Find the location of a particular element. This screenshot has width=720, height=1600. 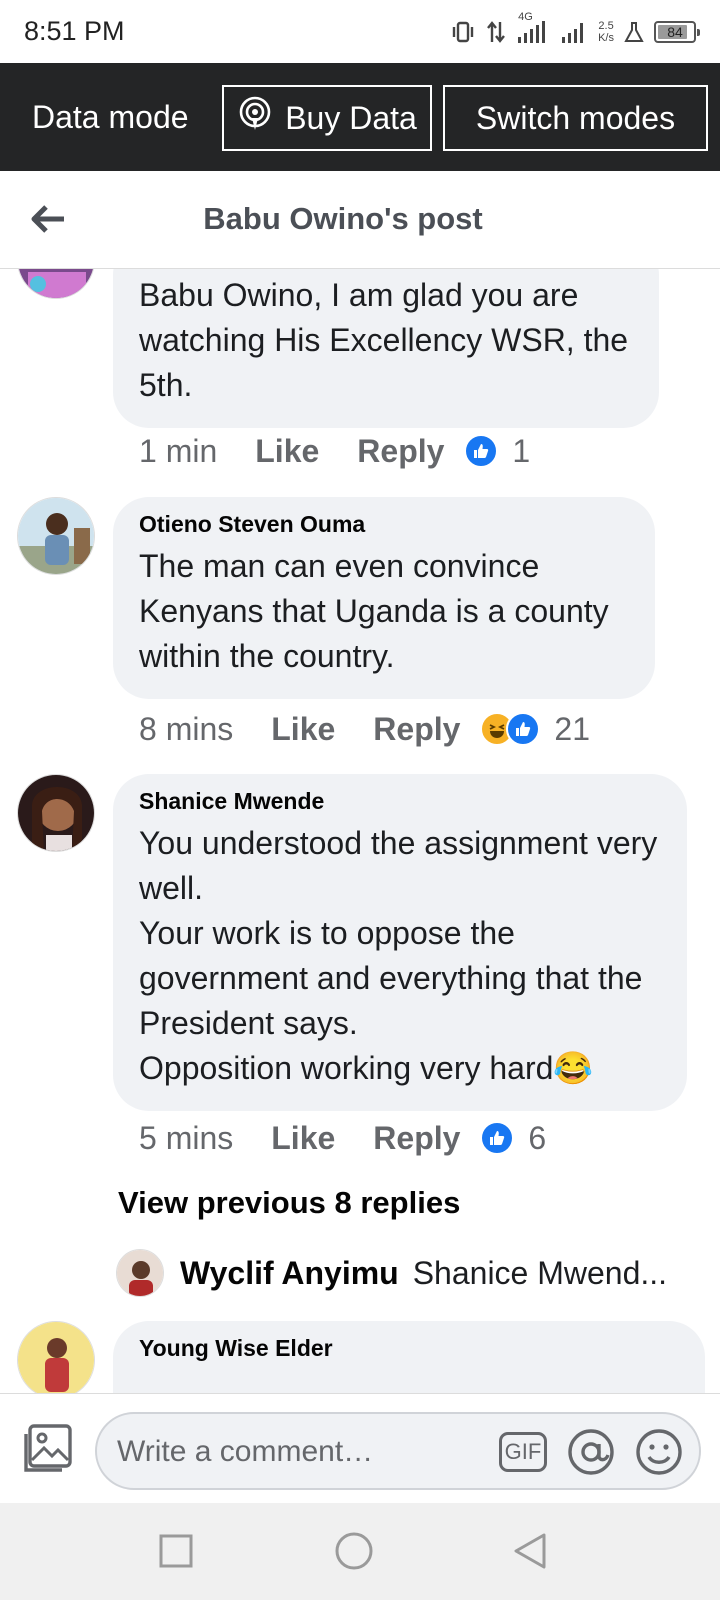

network-speed-unit: K/s is located at coordinates (606, 38).